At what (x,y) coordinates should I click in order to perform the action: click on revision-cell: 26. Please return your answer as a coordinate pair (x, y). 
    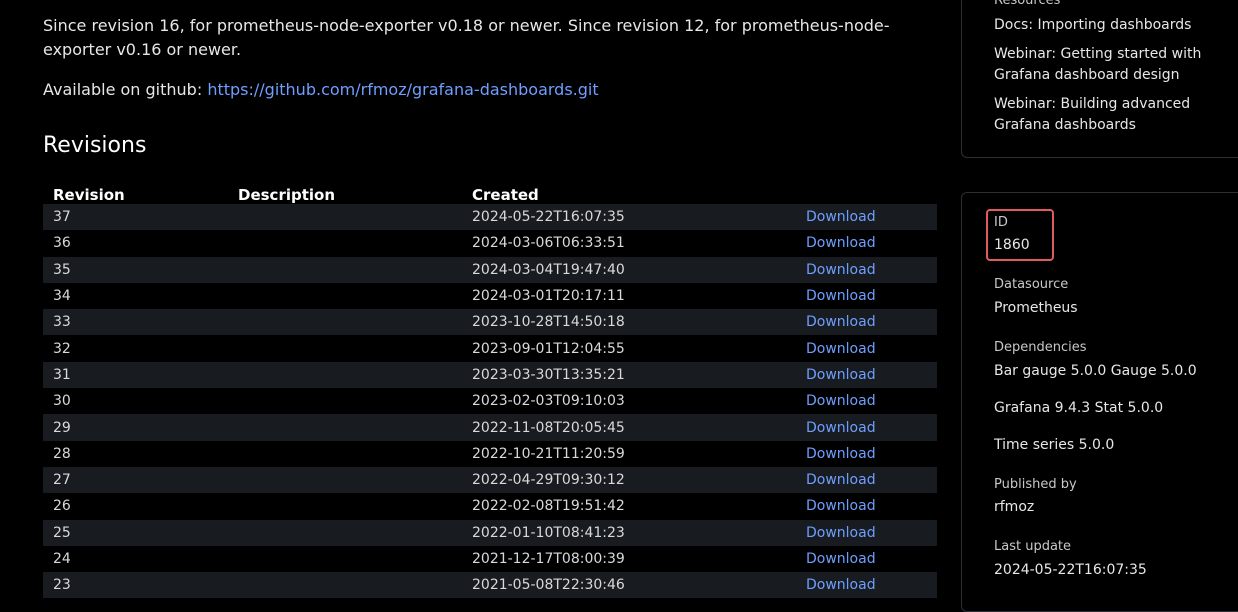
    Looking at the image, I should click on (62, 506).